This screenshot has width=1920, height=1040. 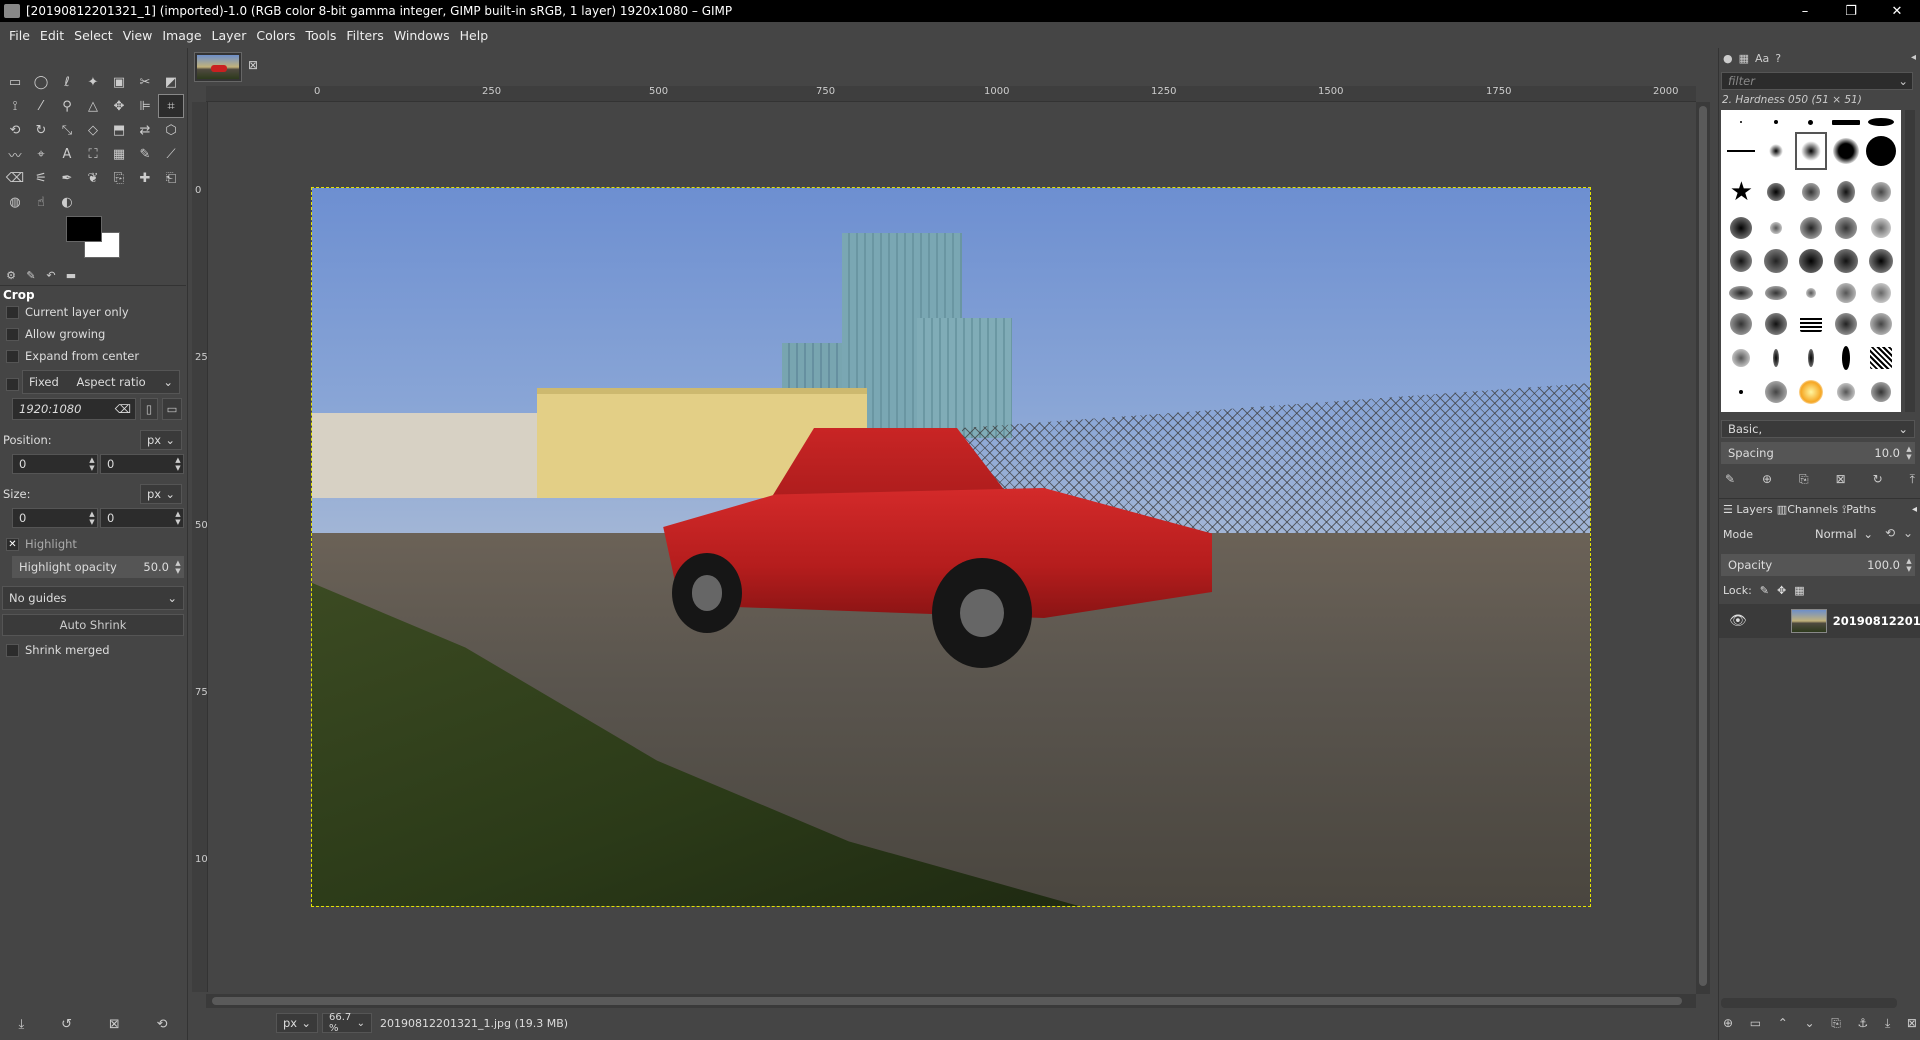 What do you see at coordinates (275, 35) in the screenshot?
I see `menu-colors: Colors` at bounding box center [275, 35].